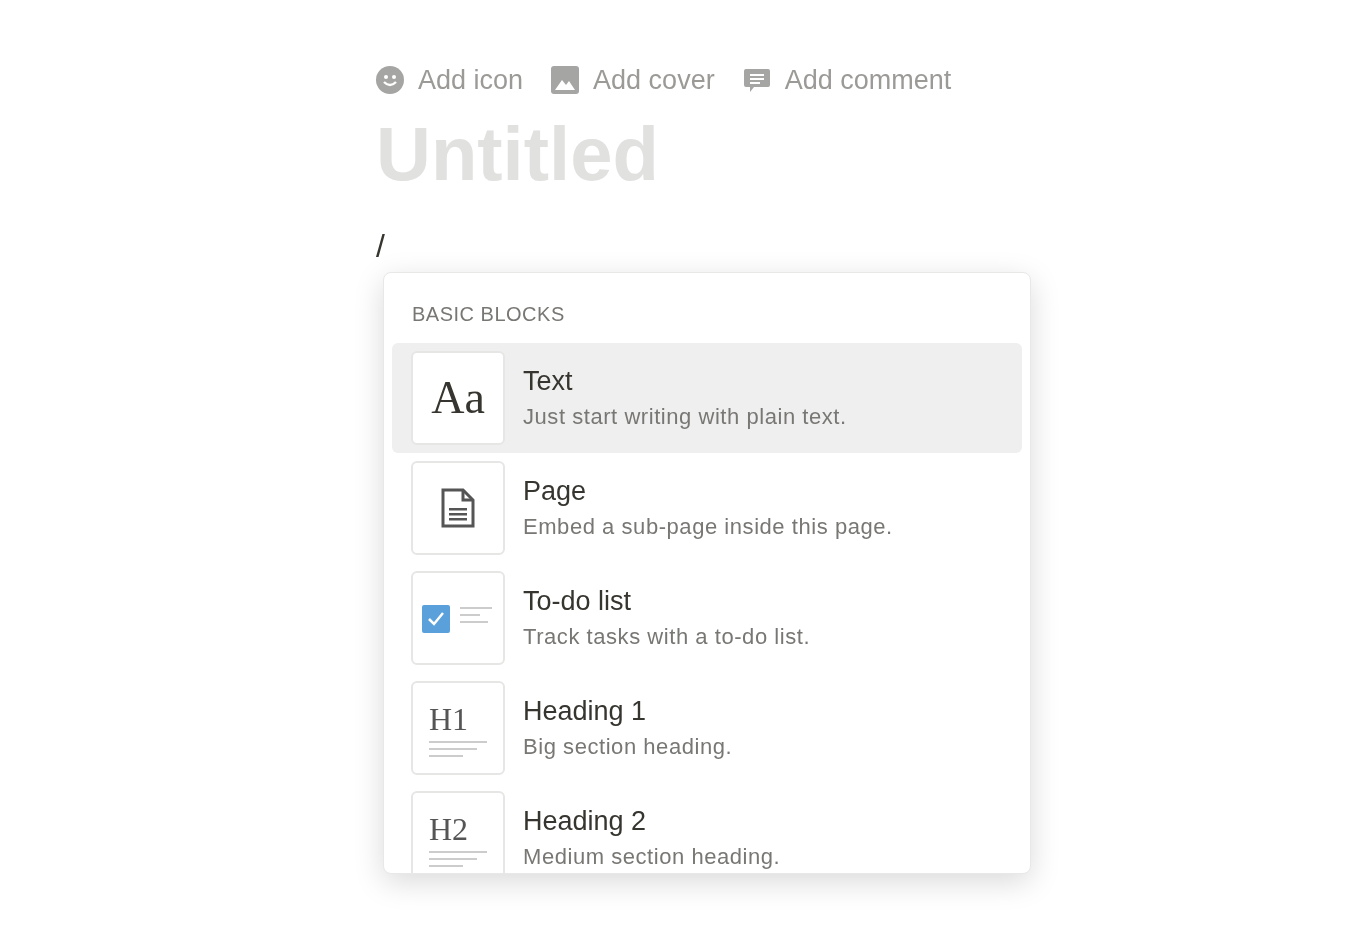  Describe the element at coordinates (707, 397) in the screenshot. I see `block-menu-item: Aa Text Just start writing with plain text.` at that location.